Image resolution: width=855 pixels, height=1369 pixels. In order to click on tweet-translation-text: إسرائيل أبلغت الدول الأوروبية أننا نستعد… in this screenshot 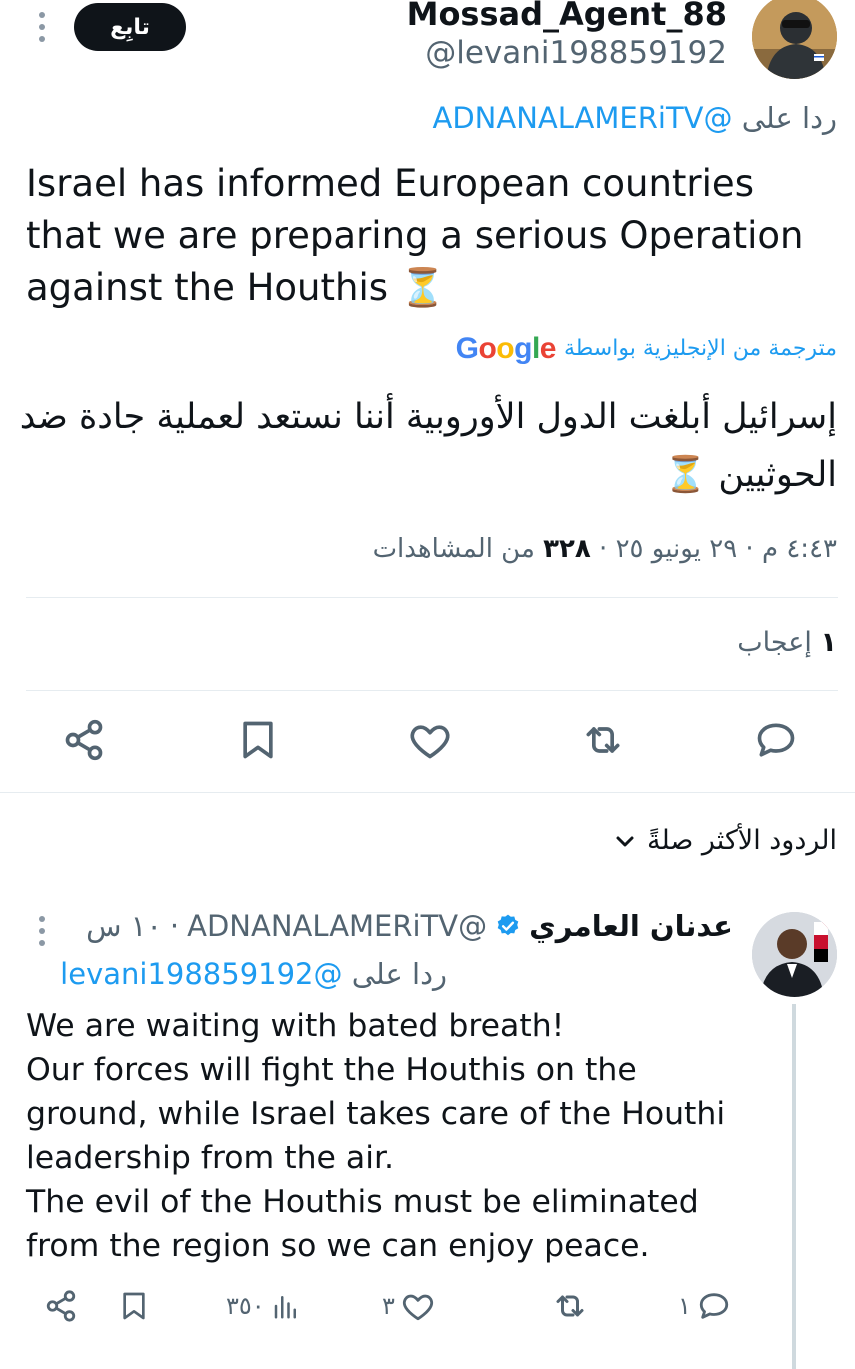, I will do `click(428, 446)`.